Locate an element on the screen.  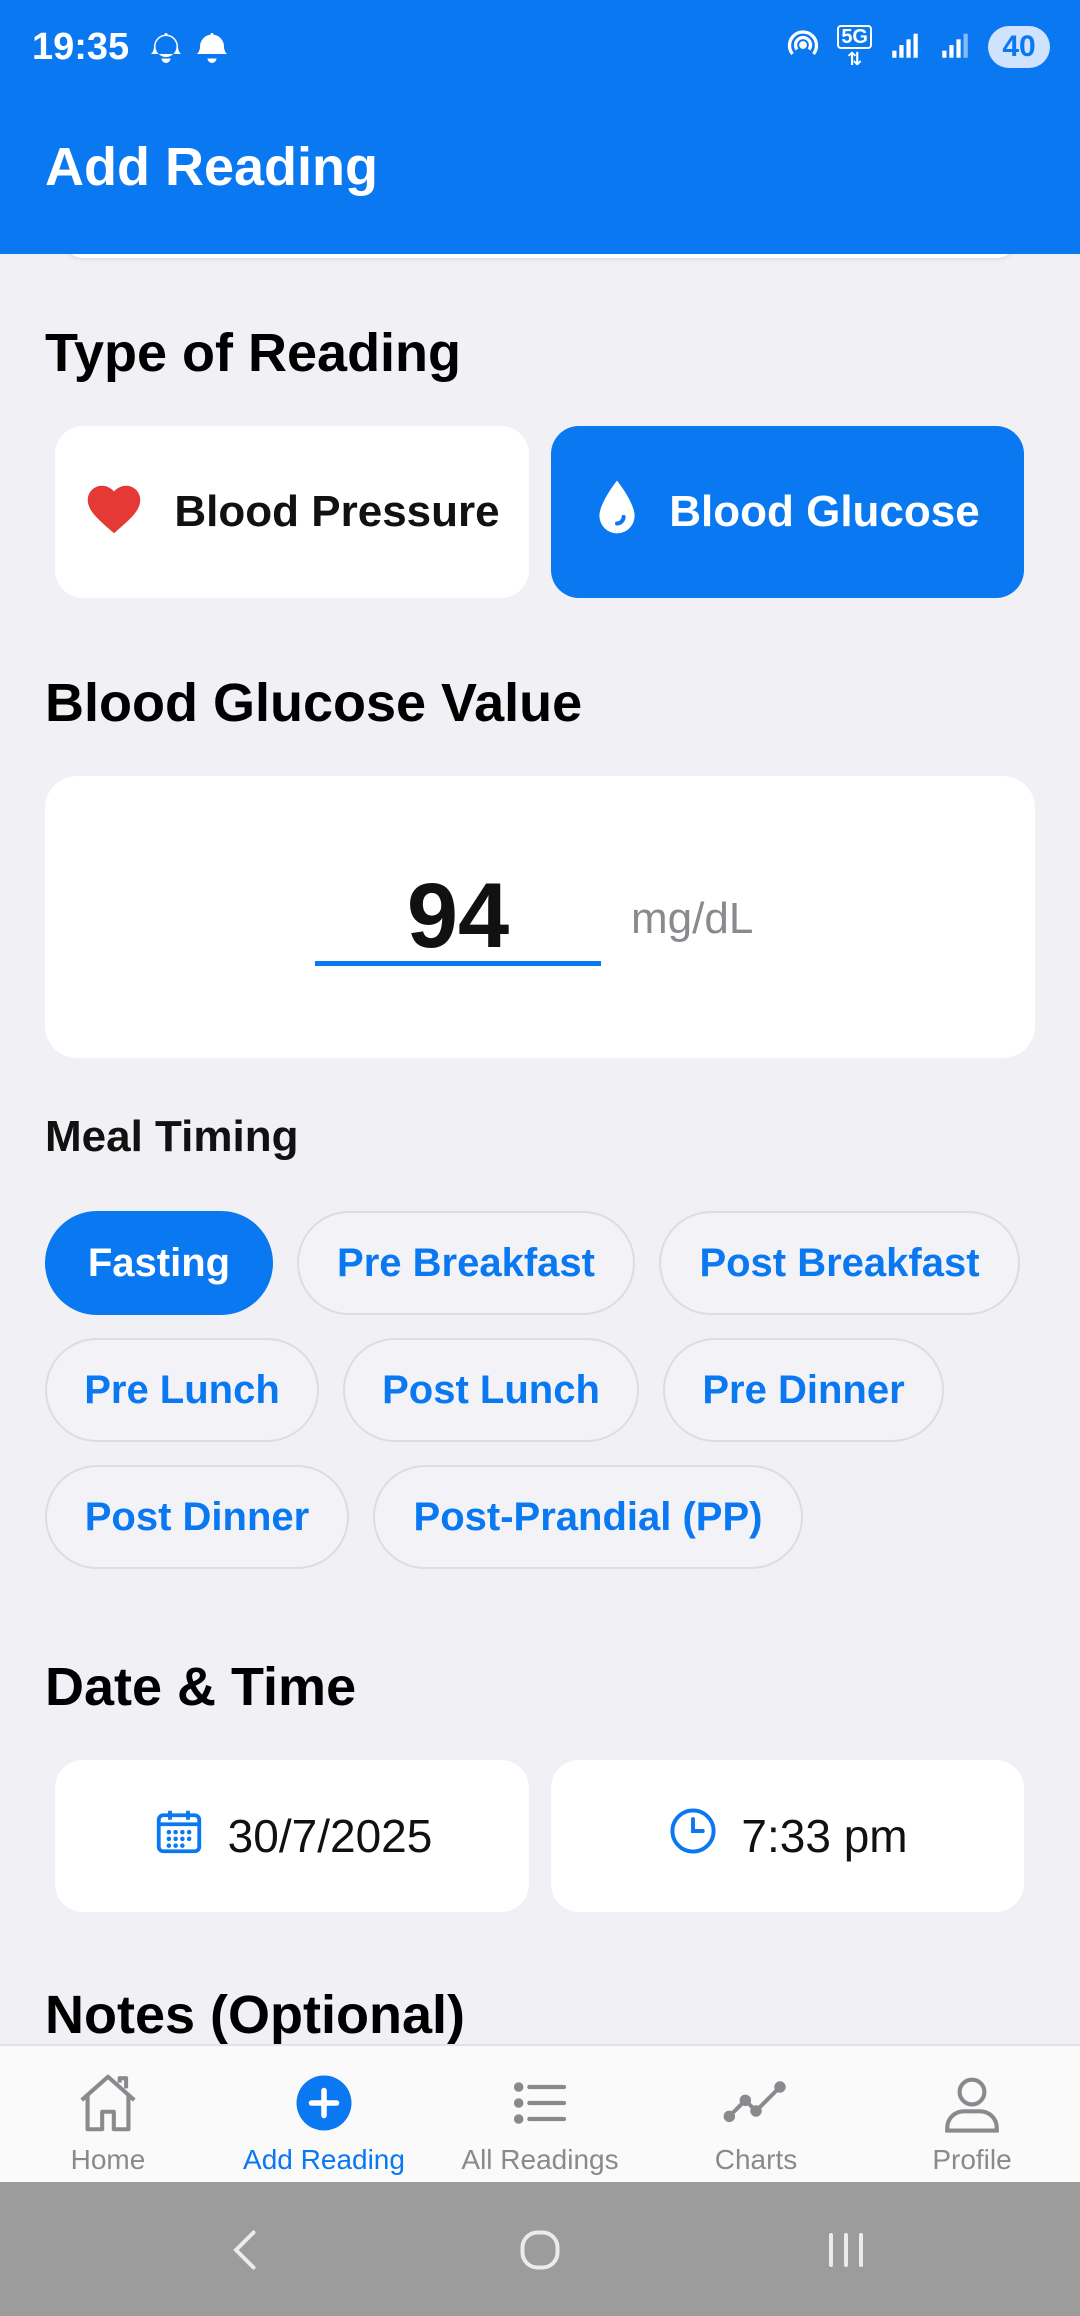
time-picker-button: 7:33 pm is located at coordinates (787, 1836).